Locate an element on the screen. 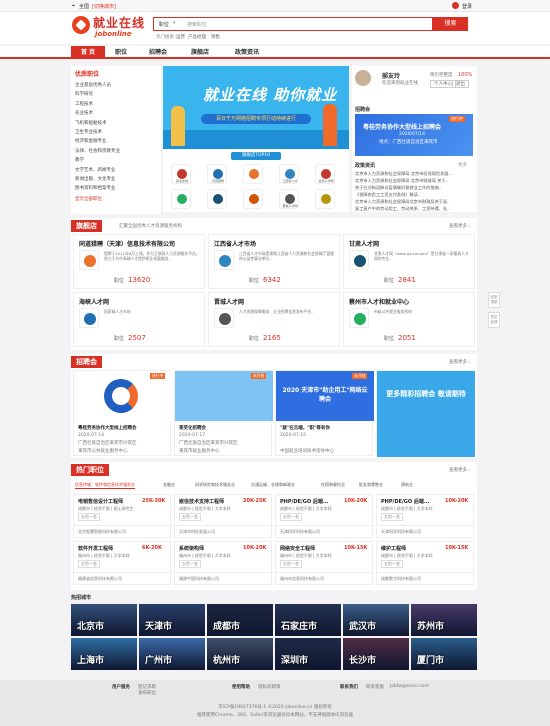 Image resolution: width=550 pixels, height=726 pixels. policy-item: 复工复产中的劳动用工、劳动关系、工资待遇、社.. is located at coordinates (415, 208).